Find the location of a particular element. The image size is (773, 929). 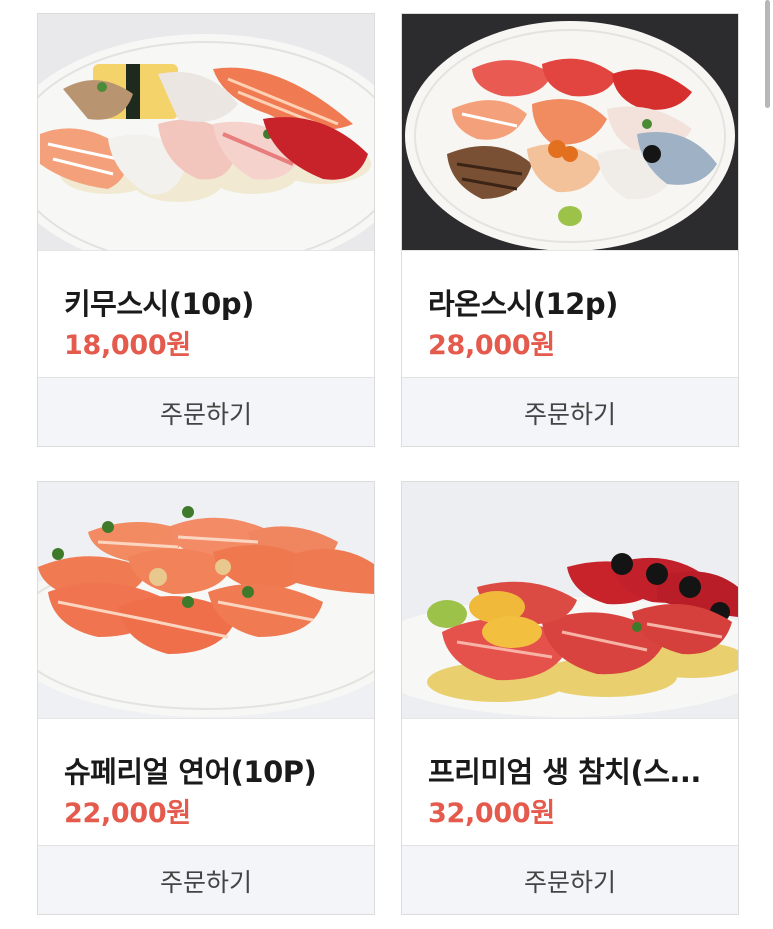

product-info: 라온스시(12p) 28,000원 is located at coordinates (570, 313).